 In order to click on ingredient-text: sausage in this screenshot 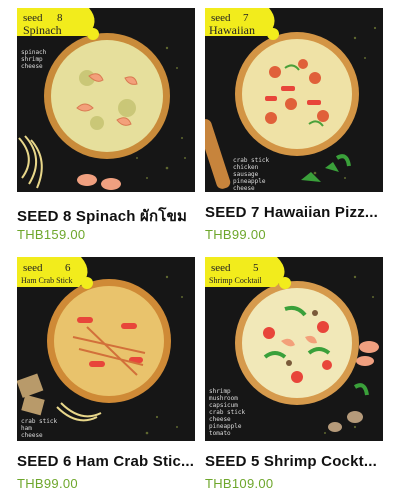, I will do `click(246, 174)`.